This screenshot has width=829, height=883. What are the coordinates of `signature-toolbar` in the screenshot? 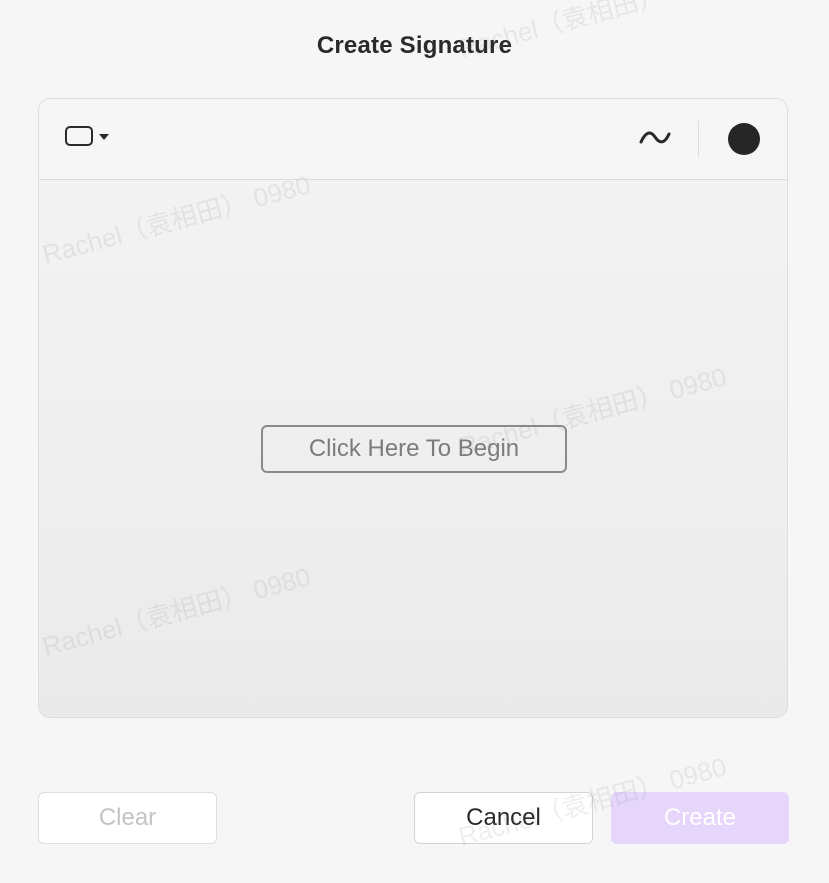 It's located at (413, 139).